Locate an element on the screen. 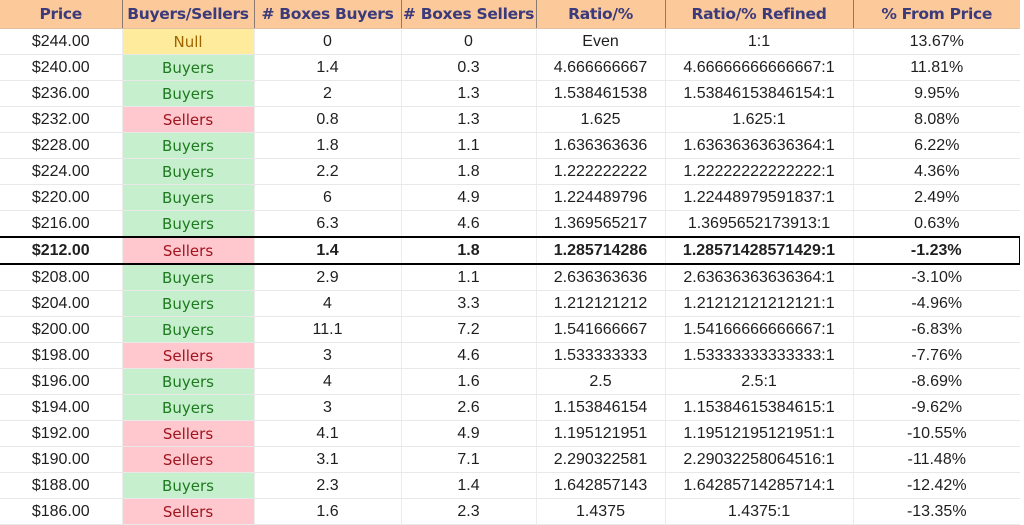 This screenshot has height=525, width=1024. pct-from-price-cell: -3.10% is located at coordinates (936, 277).